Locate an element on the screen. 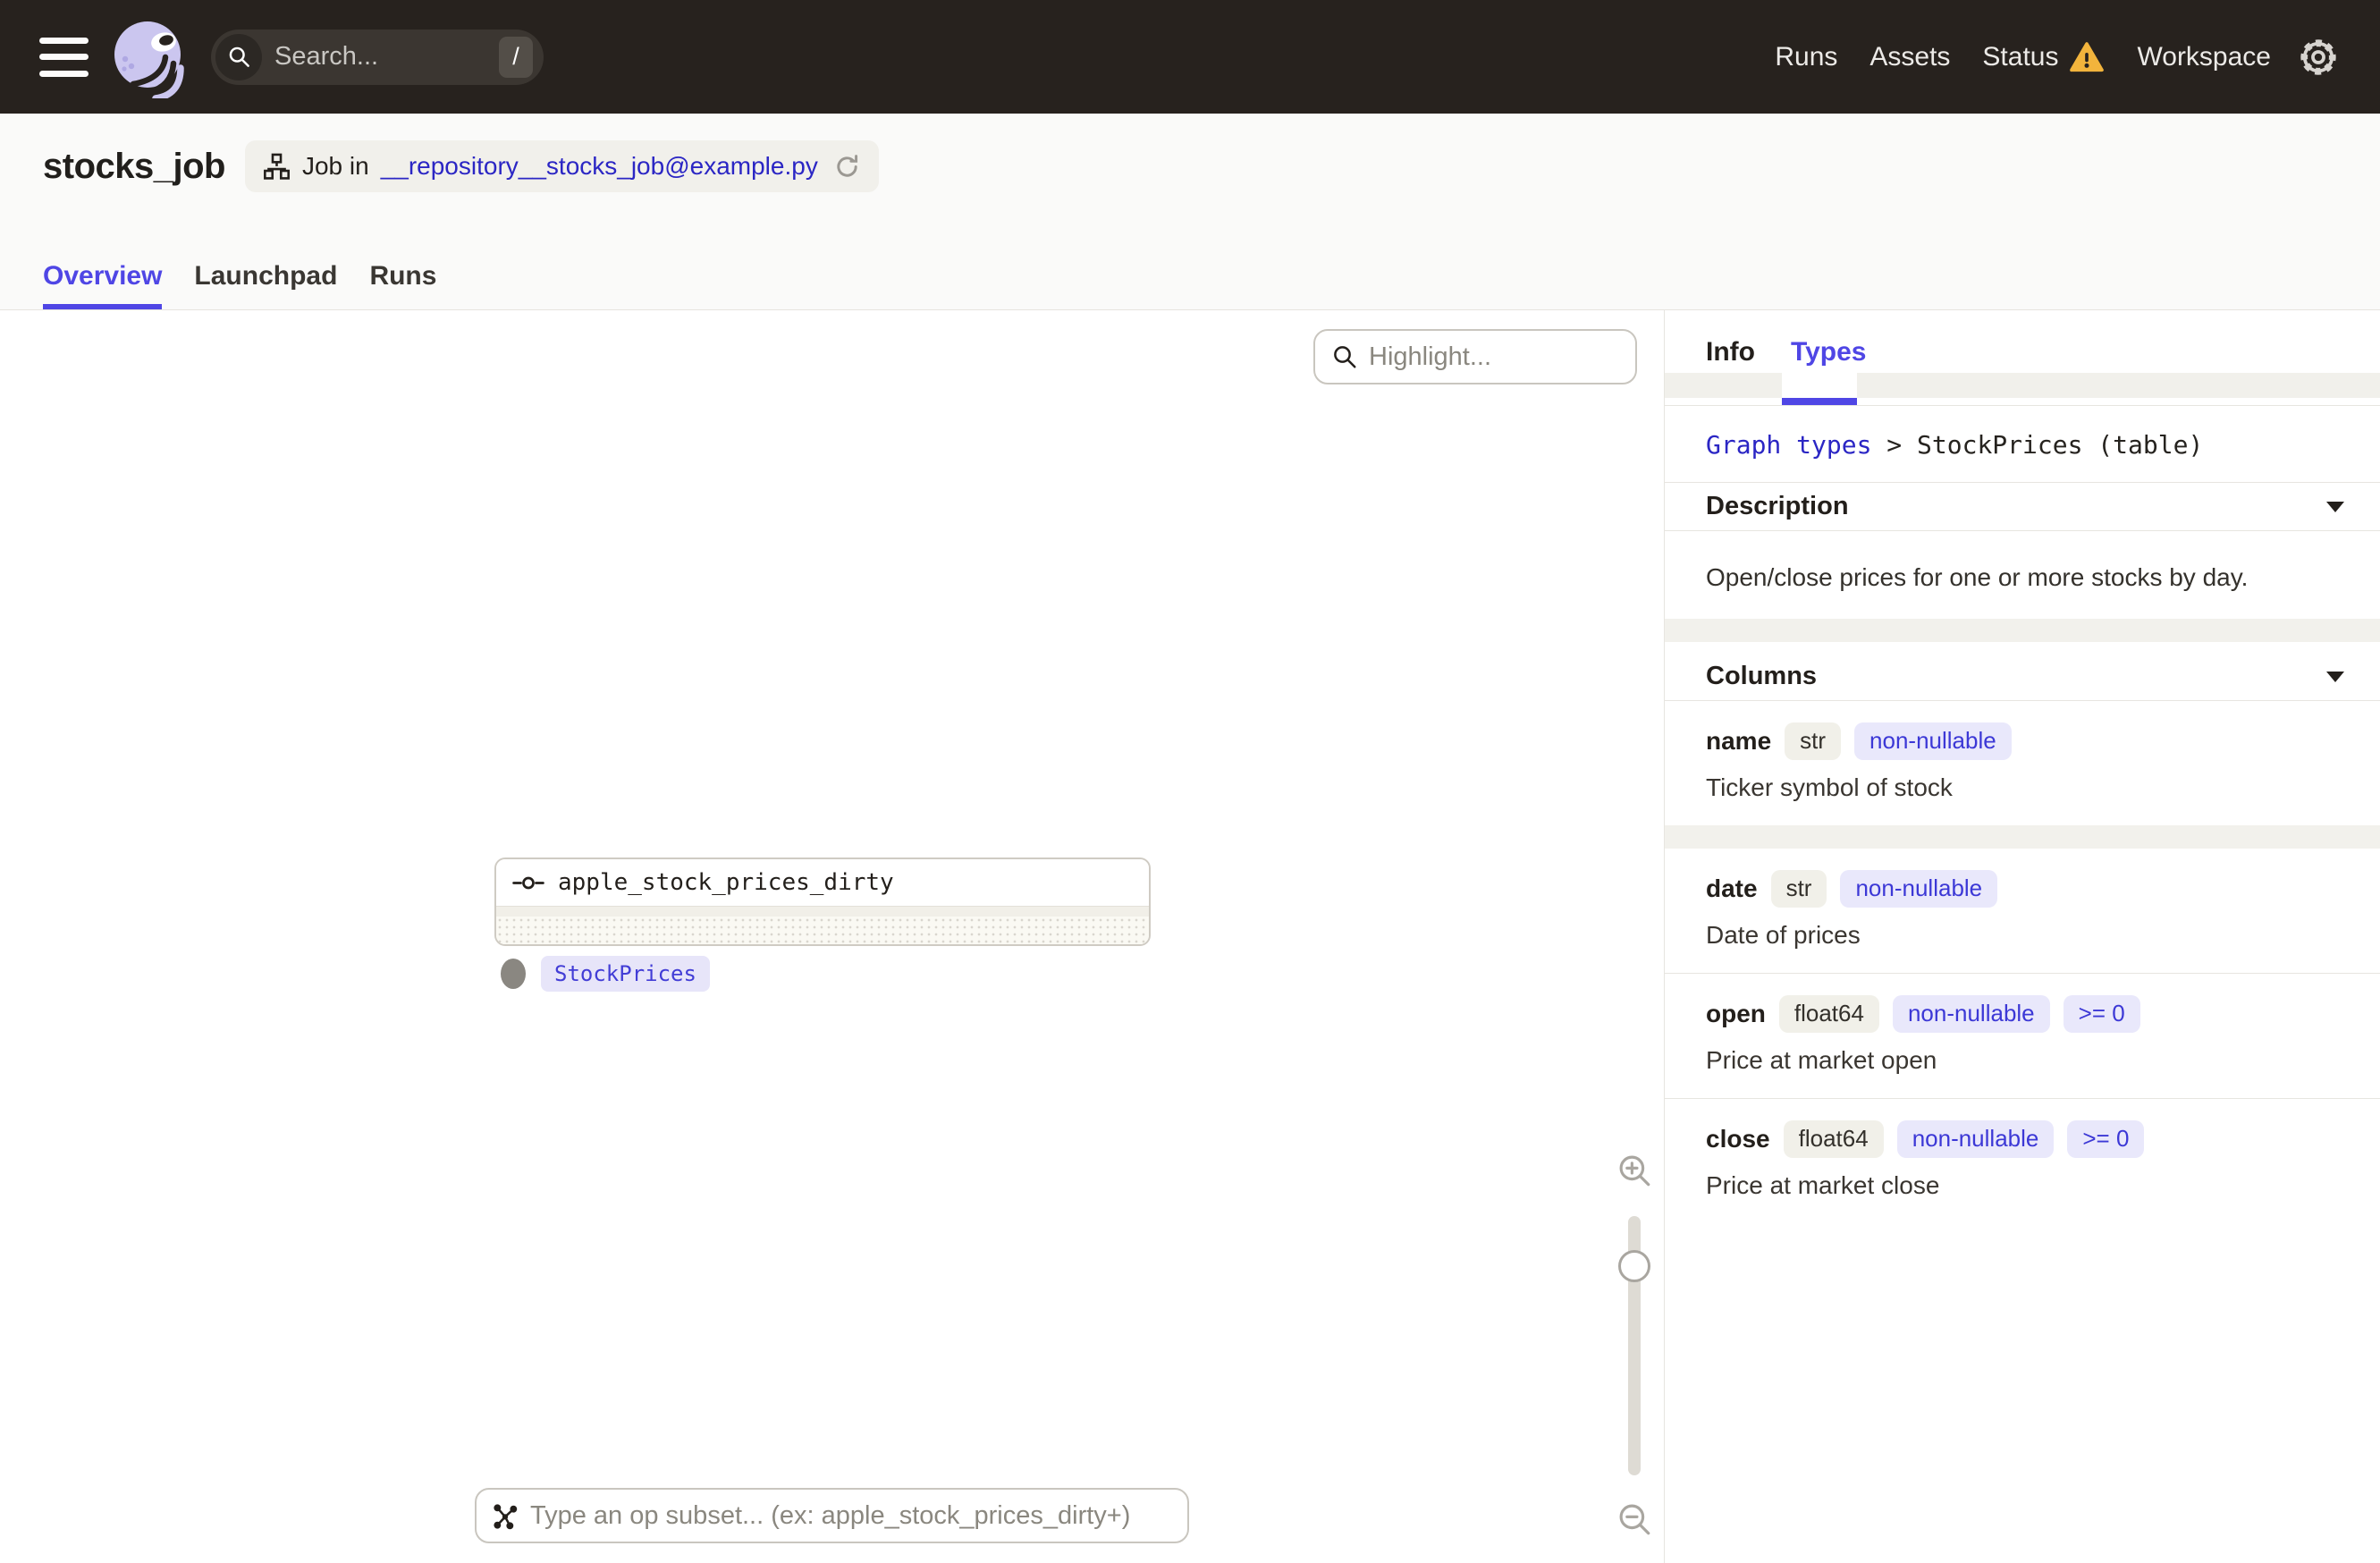  top-navbar: / Runs Assets Status Workspace is located at coordinates (1190, 57).